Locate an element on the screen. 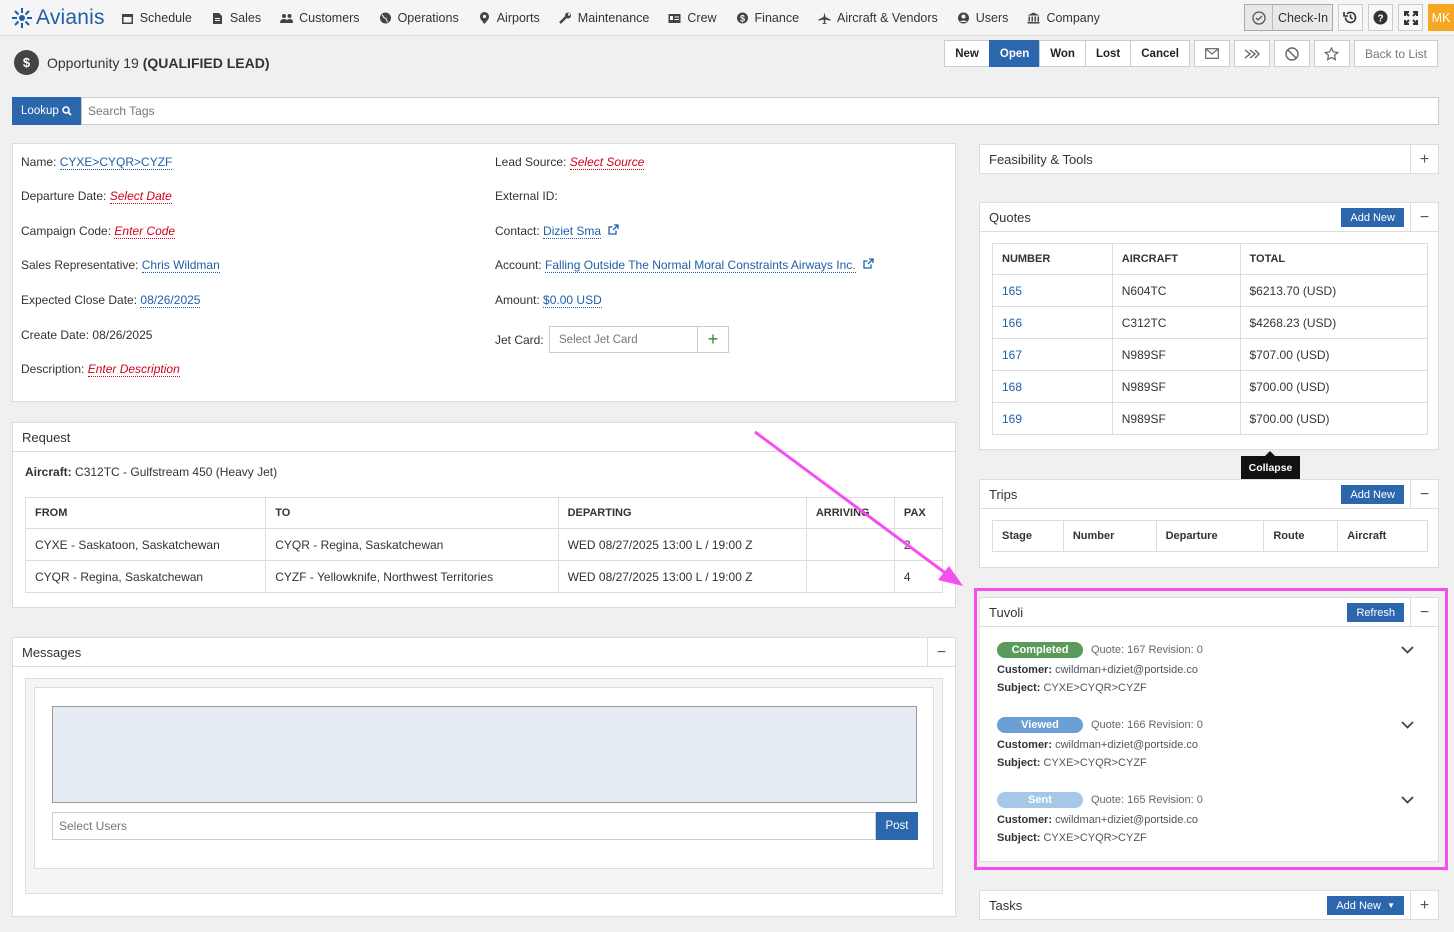  add-jet-card-button: + is located at coordinates (712, 339).